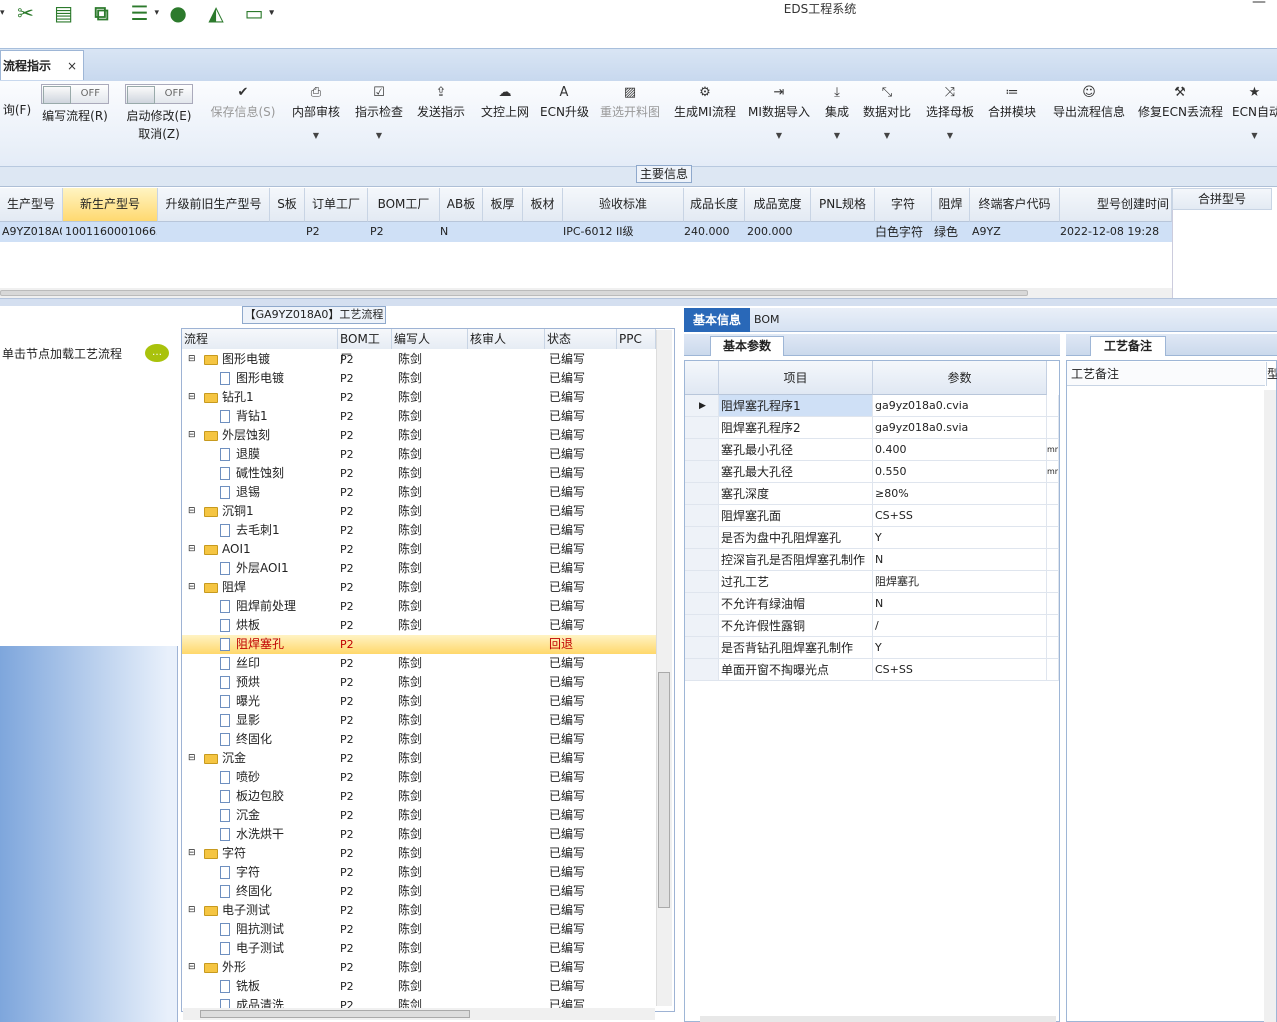 The width and height of the screenshot is (1277, 1022). Describe the element at coordinates (419, 986) in the screenshot. I see `tree-row: 铣板 P2 陈剑 已编写` at that location.